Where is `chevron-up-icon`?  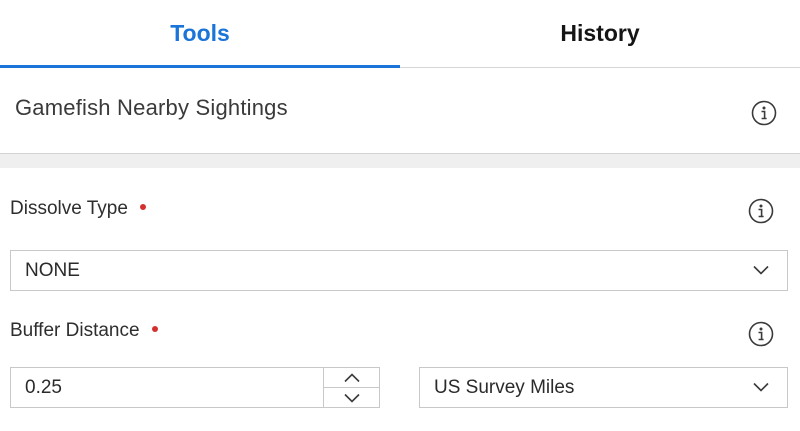
chevron-up-icon is located at coordinates (351, 377).